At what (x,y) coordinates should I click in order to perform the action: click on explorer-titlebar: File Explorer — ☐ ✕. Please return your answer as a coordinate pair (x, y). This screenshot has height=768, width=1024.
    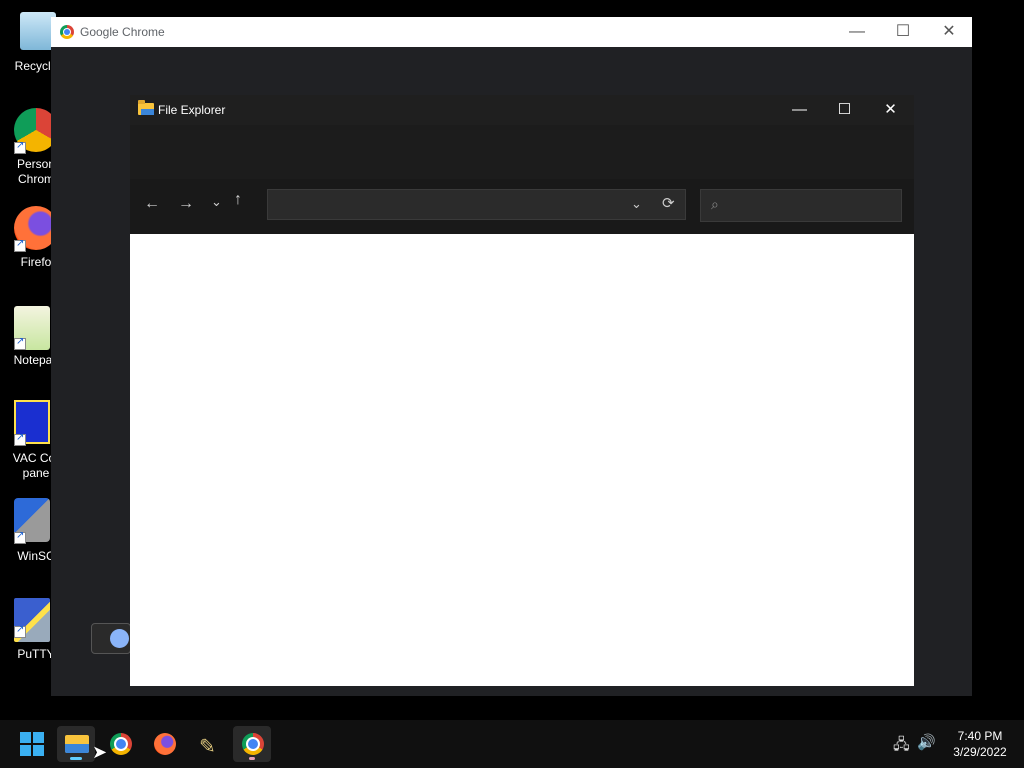
    Looking at the image, I should click on (522, 110).